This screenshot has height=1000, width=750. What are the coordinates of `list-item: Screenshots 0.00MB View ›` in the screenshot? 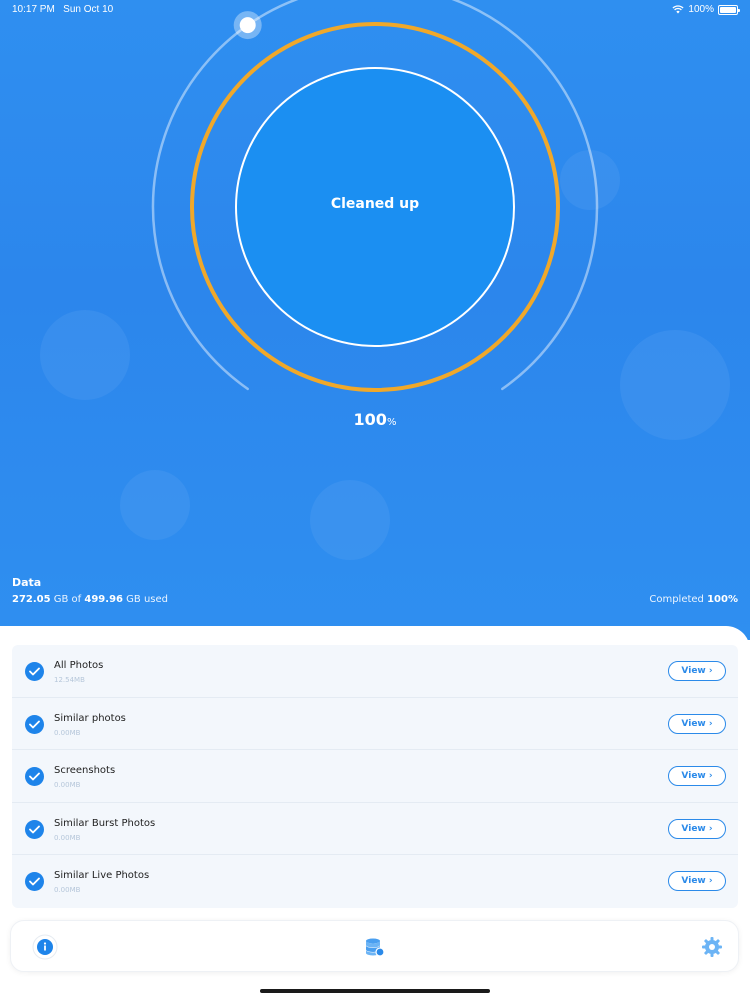 It's located at (375, 776).